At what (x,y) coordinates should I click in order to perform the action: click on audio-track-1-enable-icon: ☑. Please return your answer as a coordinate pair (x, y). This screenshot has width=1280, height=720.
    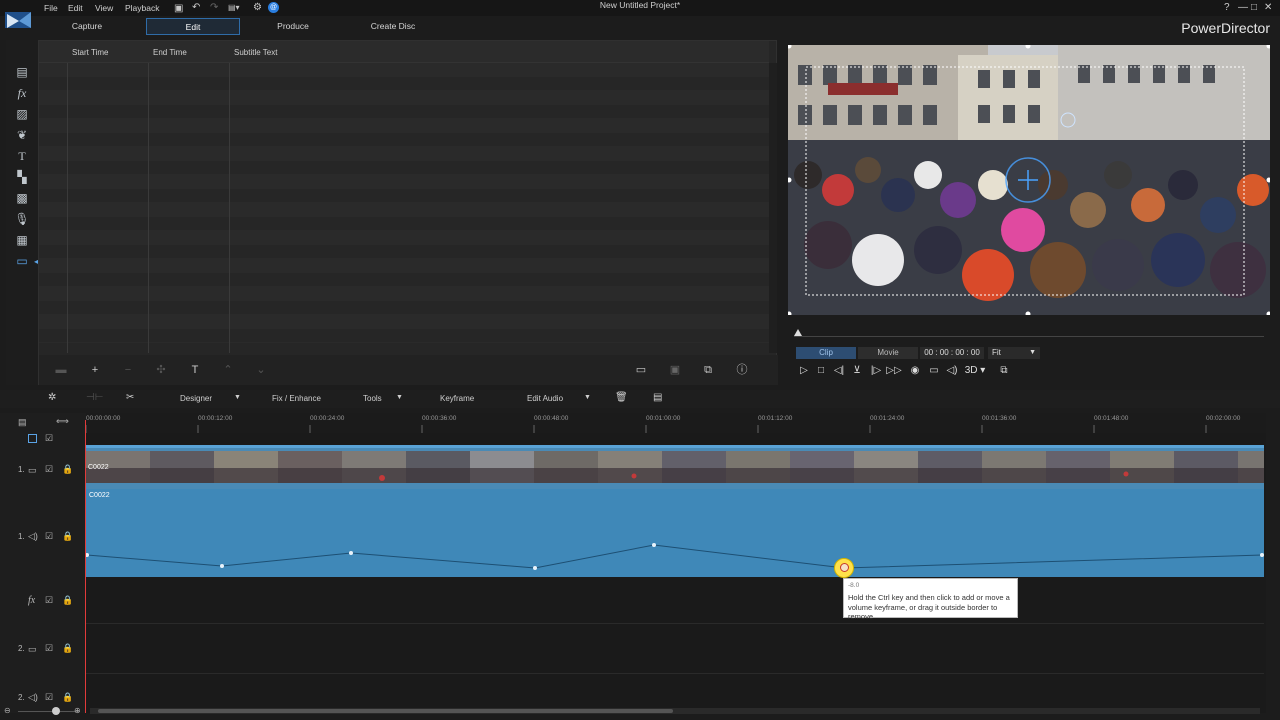
    Looking at the image, I should click on (49, 536).